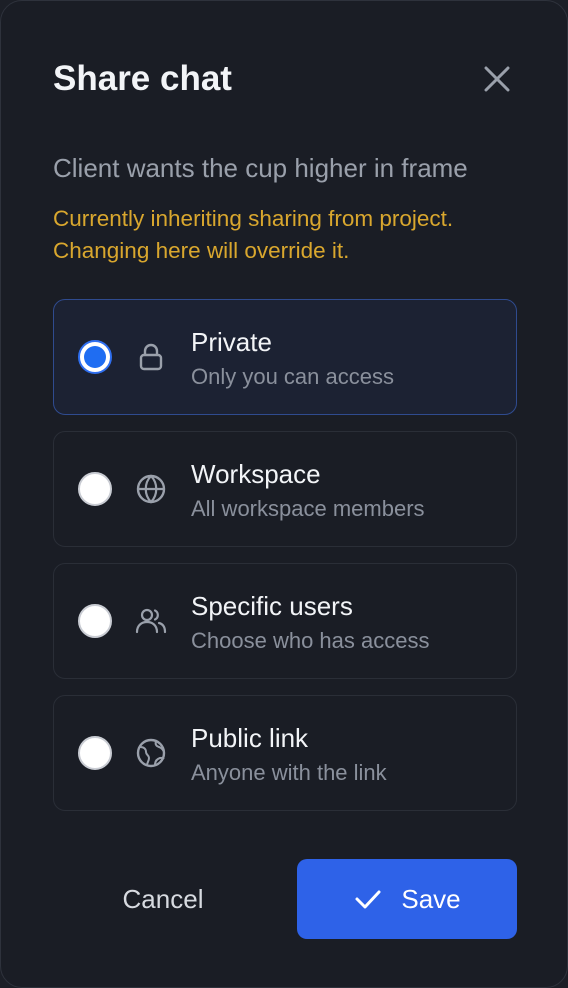 The width and height of the screenshot is (568, 988). I want to click on check-icon, so click(368, 899).